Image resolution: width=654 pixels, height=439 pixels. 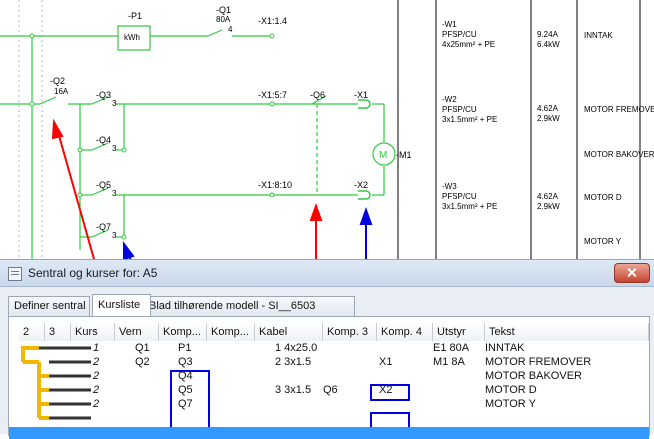 I want to click on col-header-3: 3, so click(x=58, y=332).